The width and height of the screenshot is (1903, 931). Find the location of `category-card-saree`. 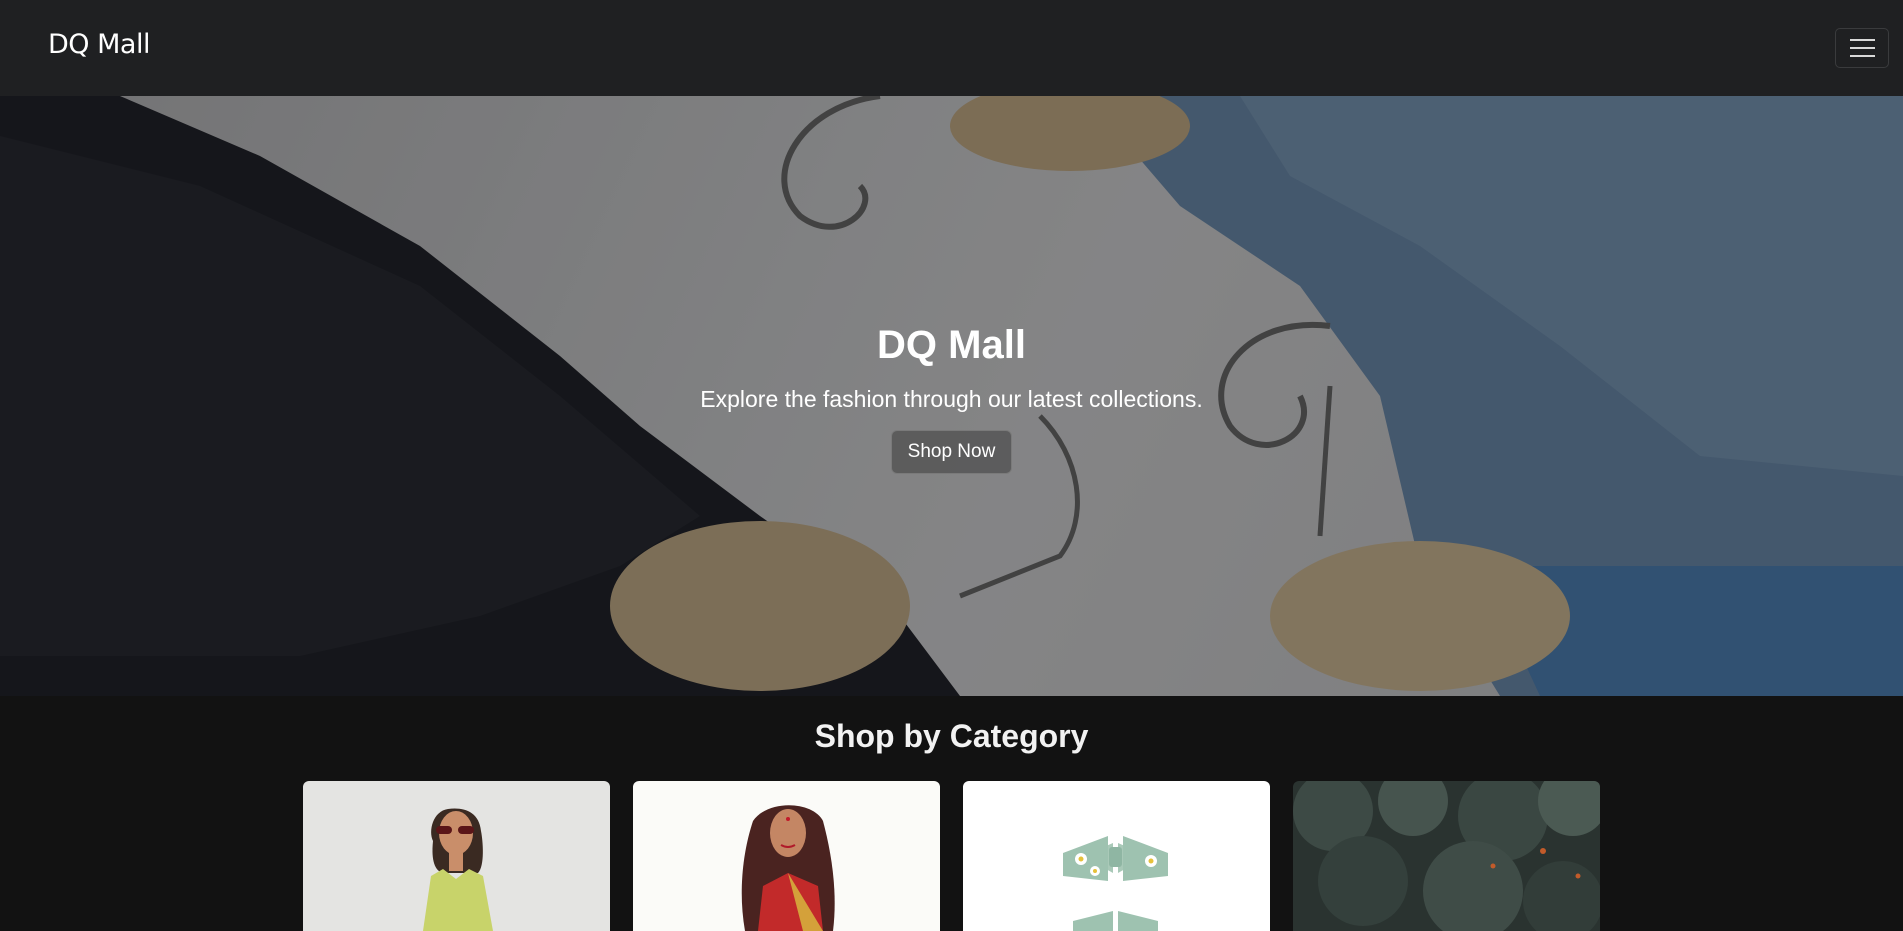

category-card-saree is located at coordinates (786, 856).